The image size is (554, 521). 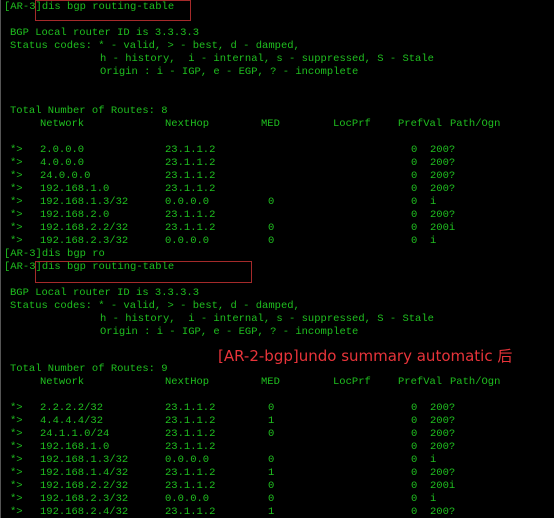 I want to click on network-cell: 24.1.1.0/24, so click(x=75, y=434).